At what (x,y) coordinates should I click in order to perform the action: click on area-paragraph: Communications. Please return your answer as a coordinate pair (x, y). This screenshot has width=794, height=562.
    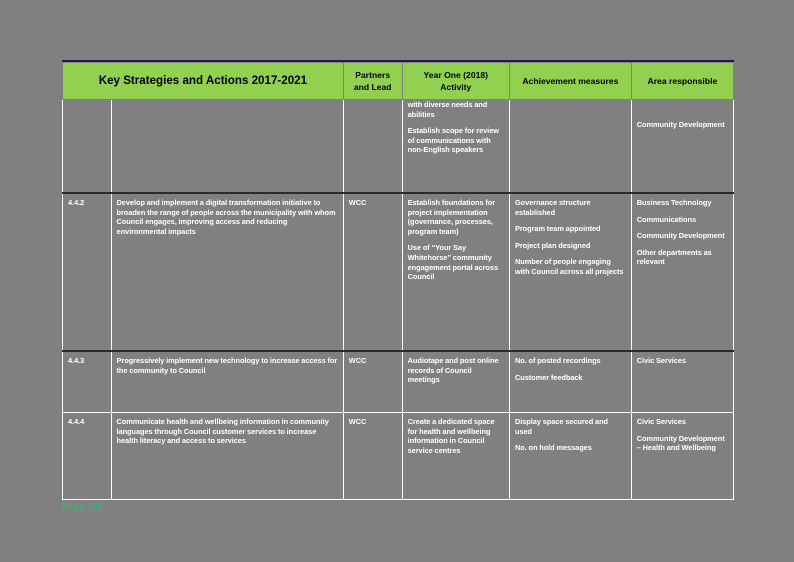
    Looking at the image, I should click on (666, 219).